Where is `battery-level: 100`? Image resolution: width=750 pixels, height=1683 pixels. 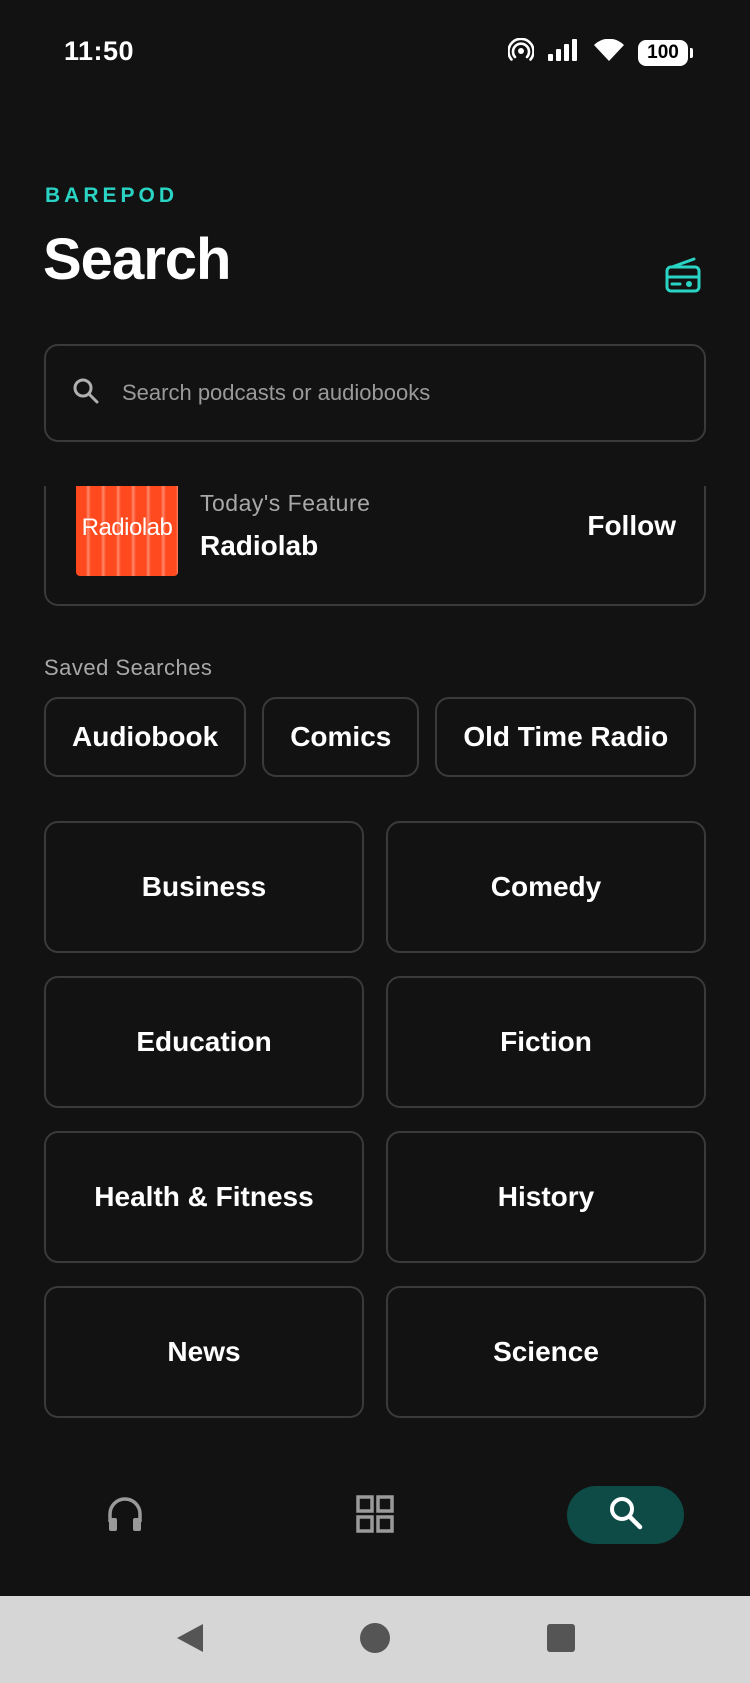 battery-level: 100 is located at coordinates (663, 52).